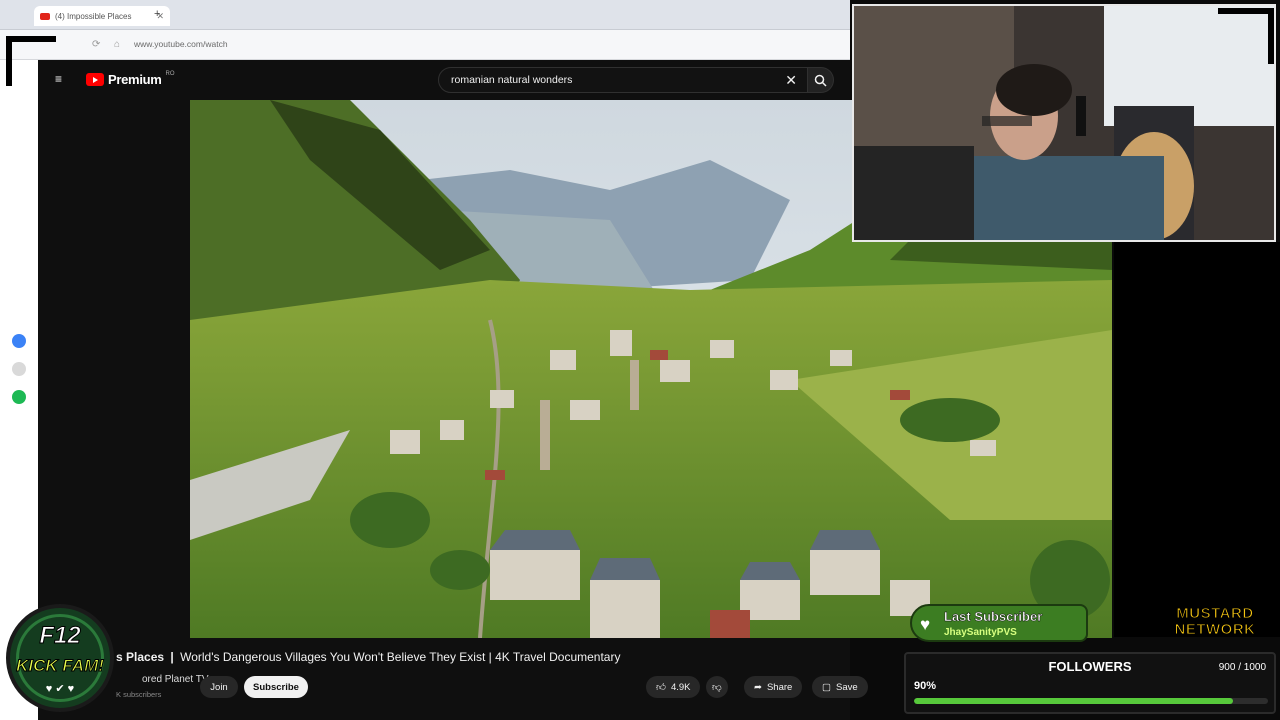  Describe the element at coordinates (993, 616) in the screenshot. I see `last-subscriber-title: Last Subscriber` at that location.